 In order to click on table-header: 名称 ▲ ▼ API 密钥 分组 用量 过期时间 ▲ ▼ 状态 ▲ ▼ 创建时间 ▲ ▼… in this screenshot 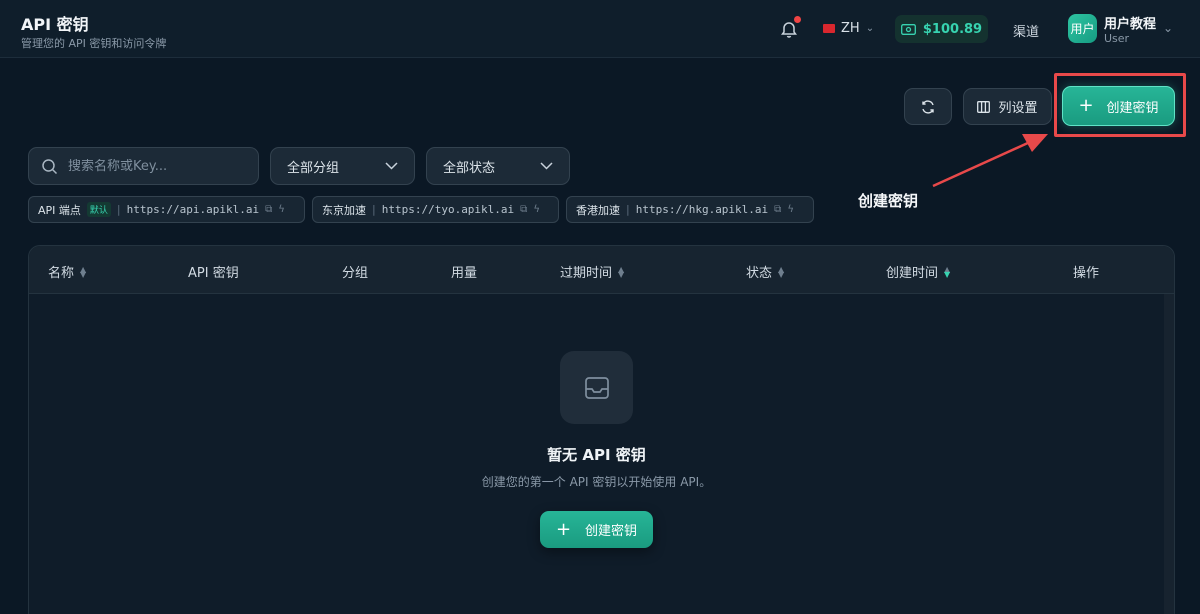, I will do `click(601, 270)`.